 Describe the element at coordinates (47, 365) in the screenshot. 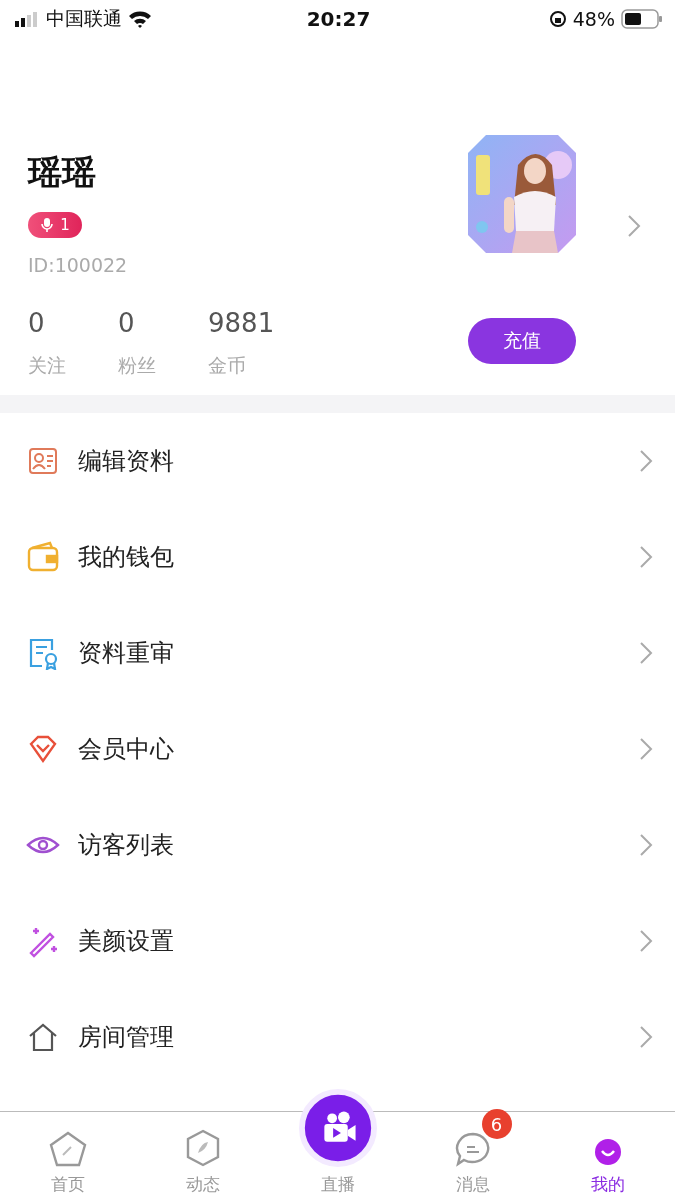

I see `stat-label: 关注` at that location.